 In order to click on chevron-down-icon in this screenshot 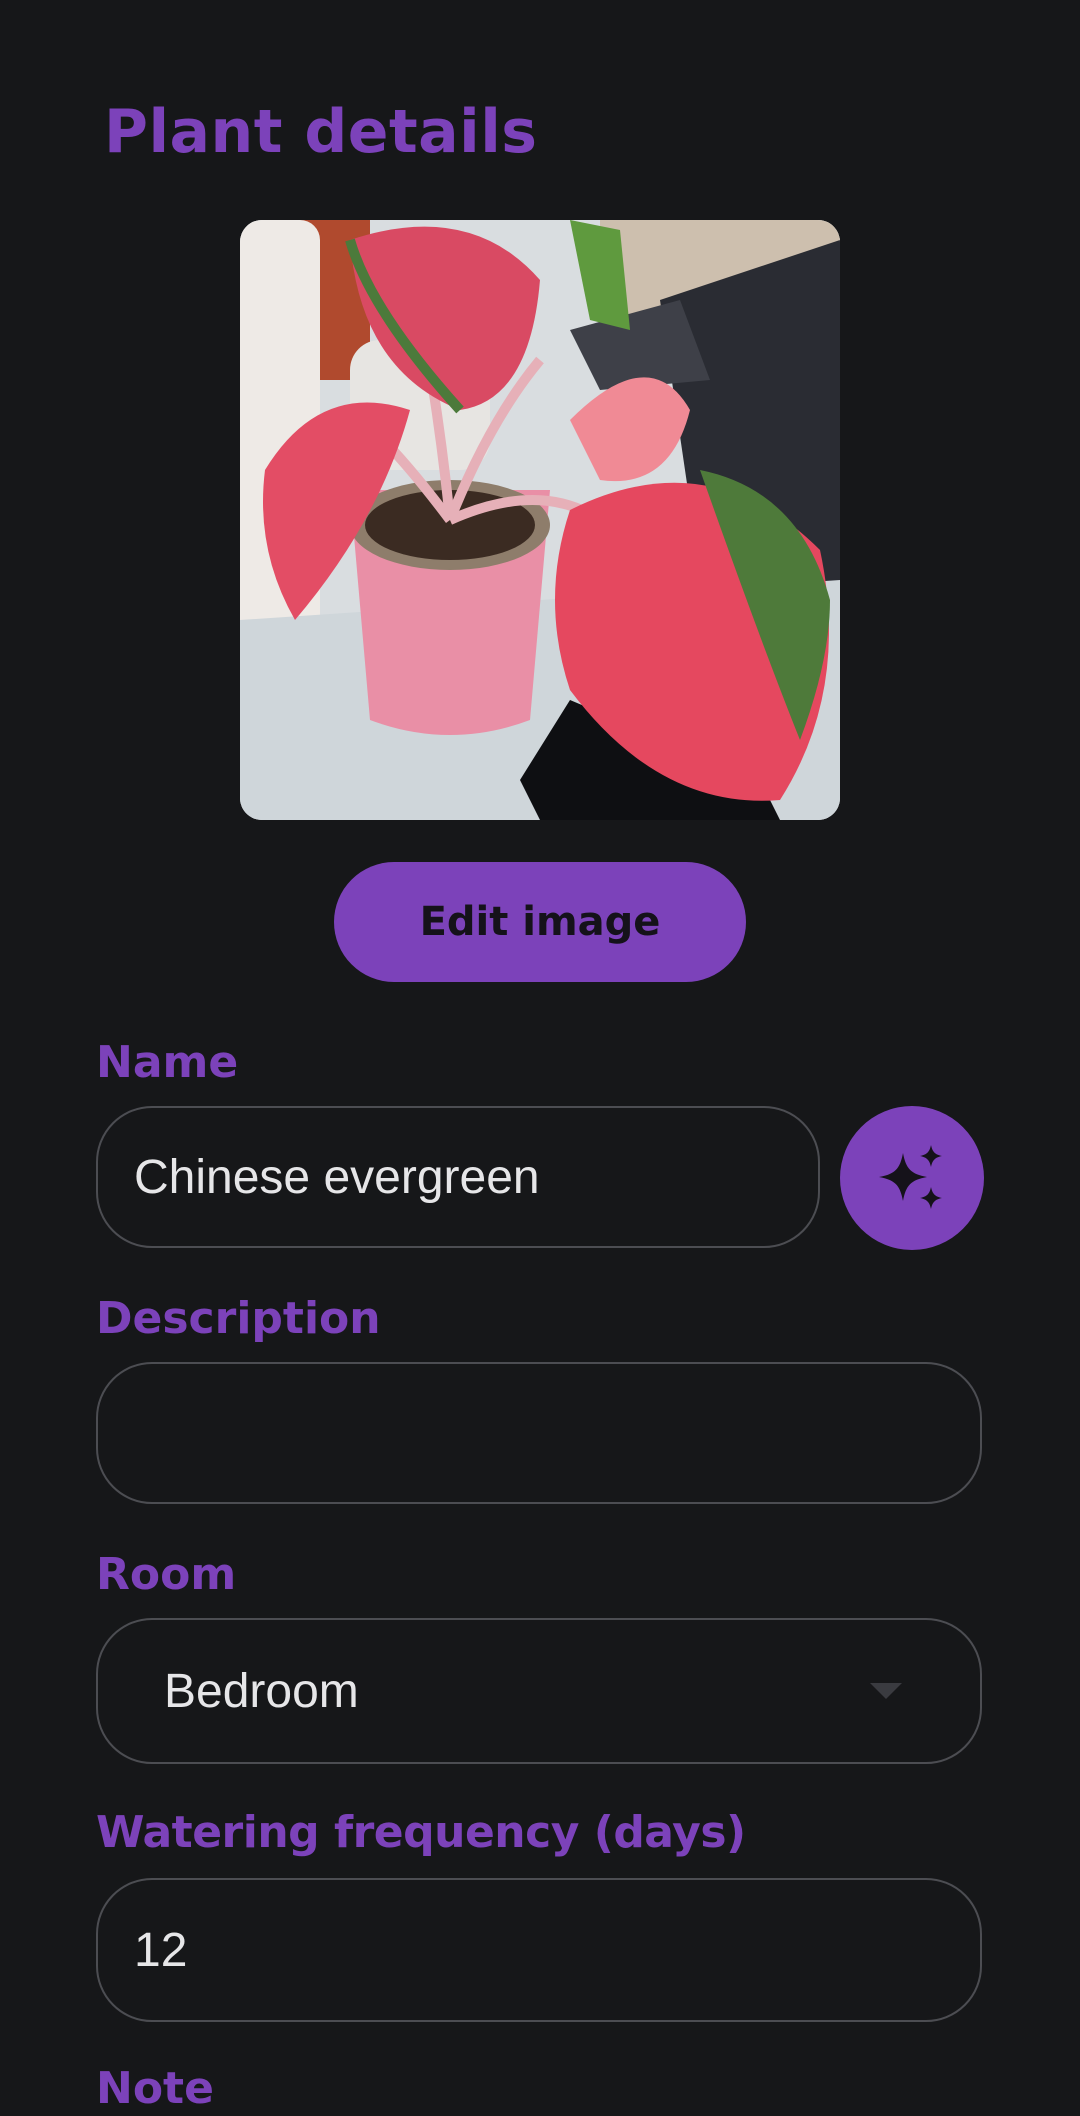, I will do `click(886, 1691)`.